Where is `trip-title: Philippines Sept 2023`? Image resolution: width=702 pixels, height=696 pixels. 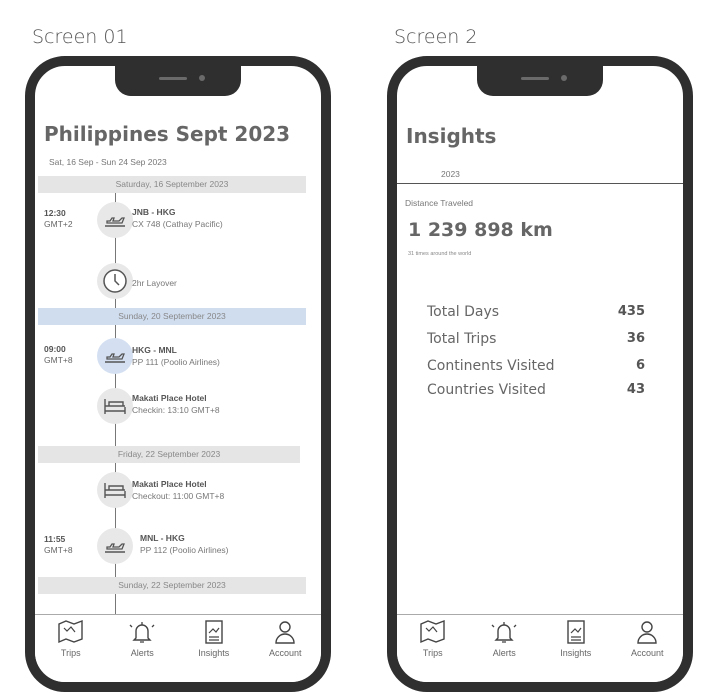
trip-title: Philippines Sept 2023 is located at coordinates (167, 134).